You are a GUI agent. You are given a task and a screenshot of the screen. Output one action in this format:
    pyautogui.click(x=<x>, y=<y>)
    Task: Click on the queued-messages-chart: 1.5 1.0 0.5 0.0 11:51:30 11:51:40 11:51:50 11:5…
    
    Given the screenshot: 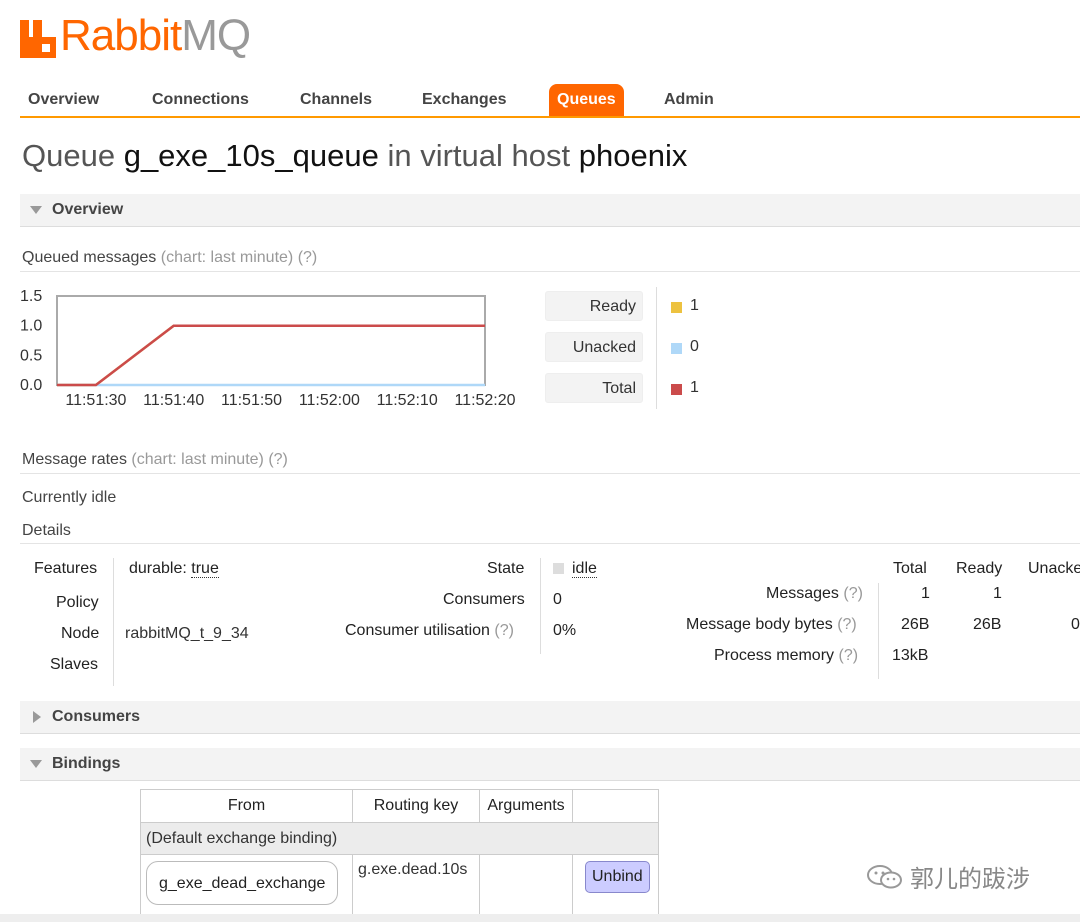 What is the action you would take?
    pyautogui.click(x=275, y=349)
    